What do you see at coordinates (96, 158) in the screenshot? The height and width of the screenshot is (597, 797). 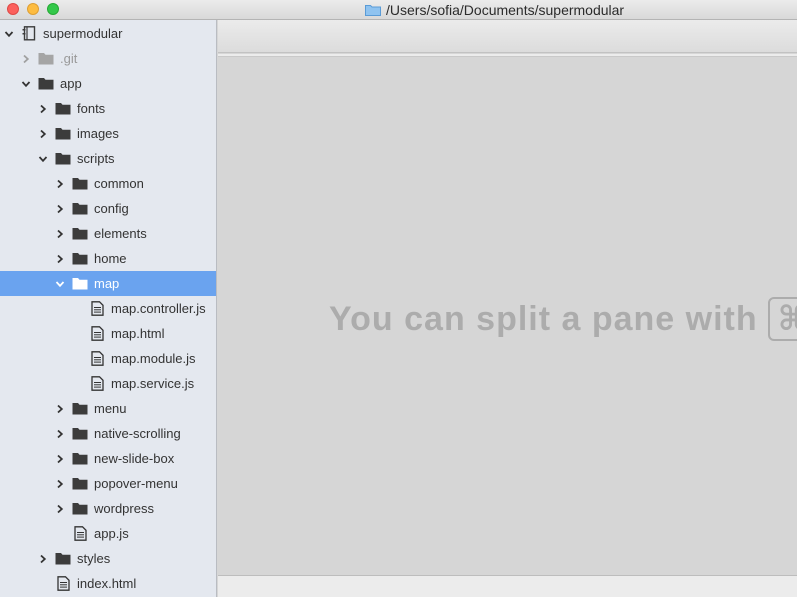 I see `tree-item-label: scripts` at bounding box center [96, 158].